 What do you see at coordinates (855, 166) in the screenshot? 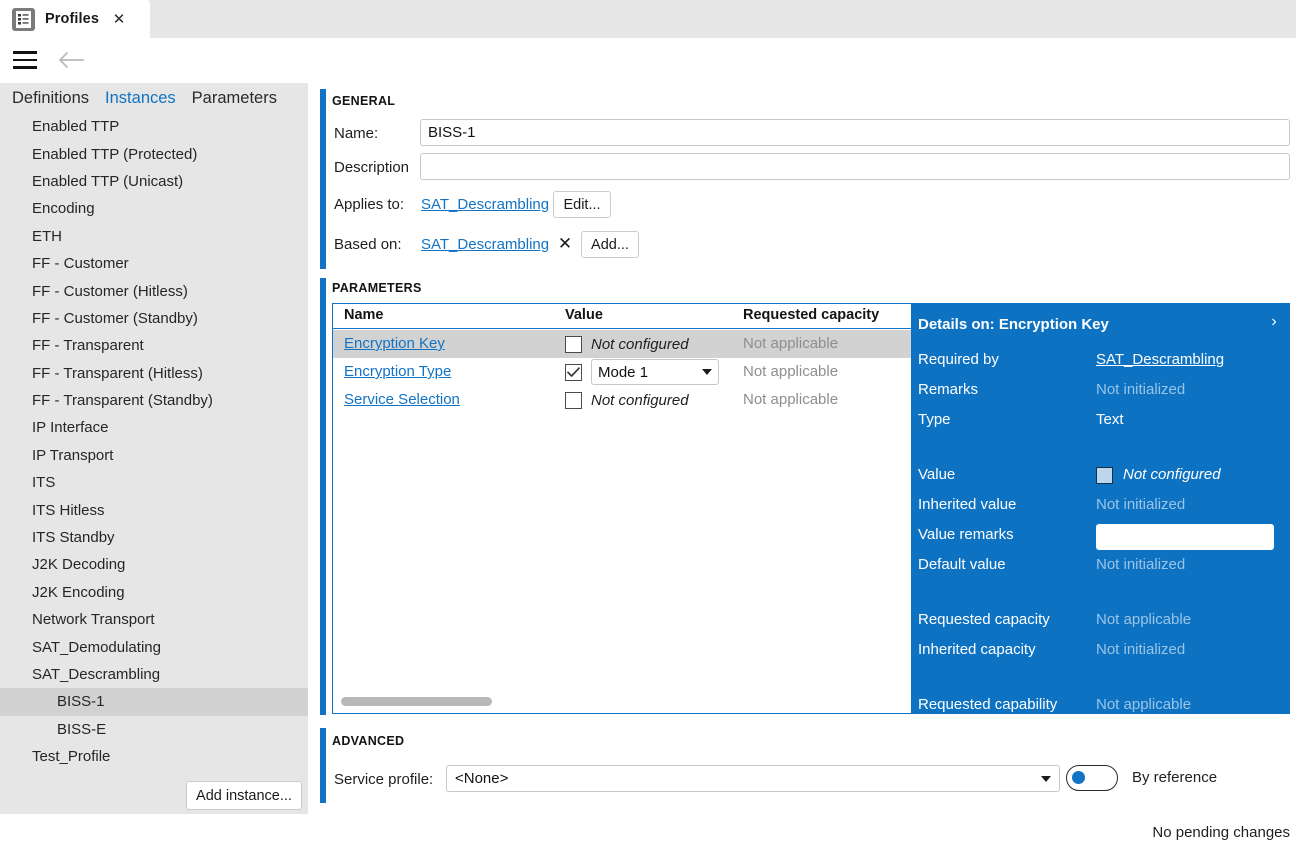
I see `description-input` at bounding box center [855, 166].